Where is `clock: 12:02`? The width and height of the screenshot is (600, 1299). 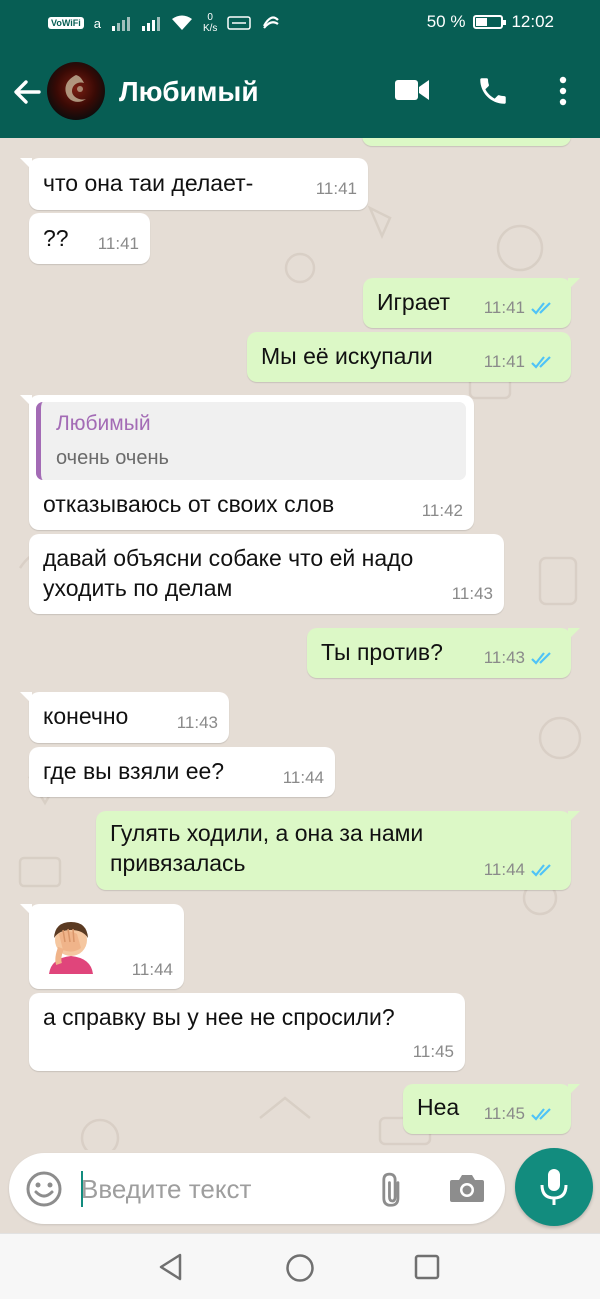
clock: 12:02 is located at coordinates (532, 21).